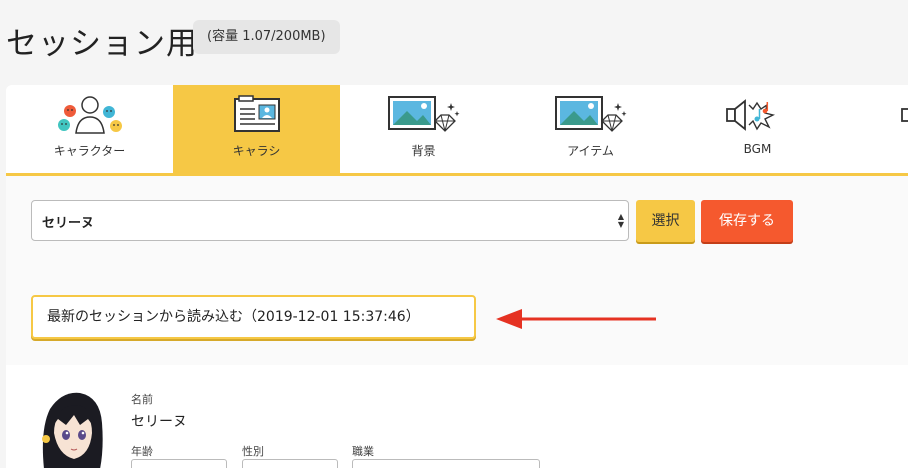 The image size is (908, 468). Describe the element at coordinates (89, 115) in the screenshot. I see `characters-icon` at that location.